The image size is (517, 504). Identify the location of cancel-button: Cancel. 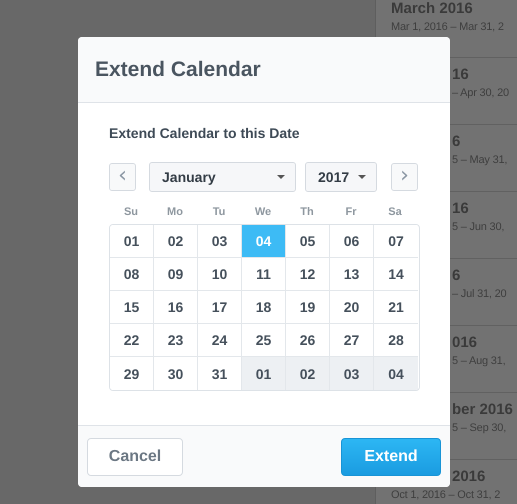
(135, 457).